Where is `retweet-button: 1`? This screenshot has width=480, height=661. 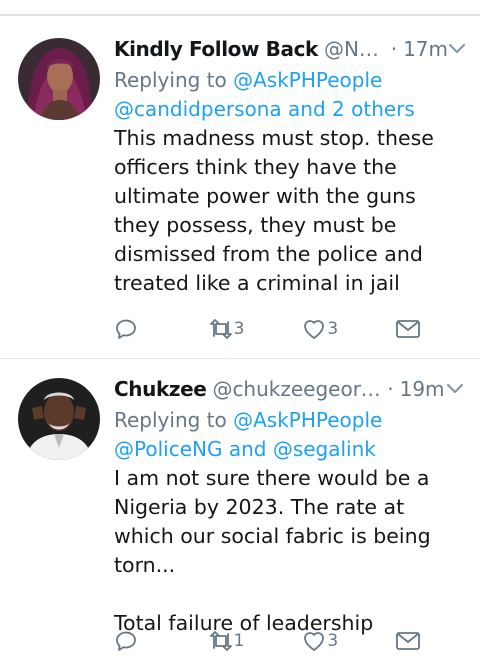 retweet-button: 1 is located at coordinates (255, 641).